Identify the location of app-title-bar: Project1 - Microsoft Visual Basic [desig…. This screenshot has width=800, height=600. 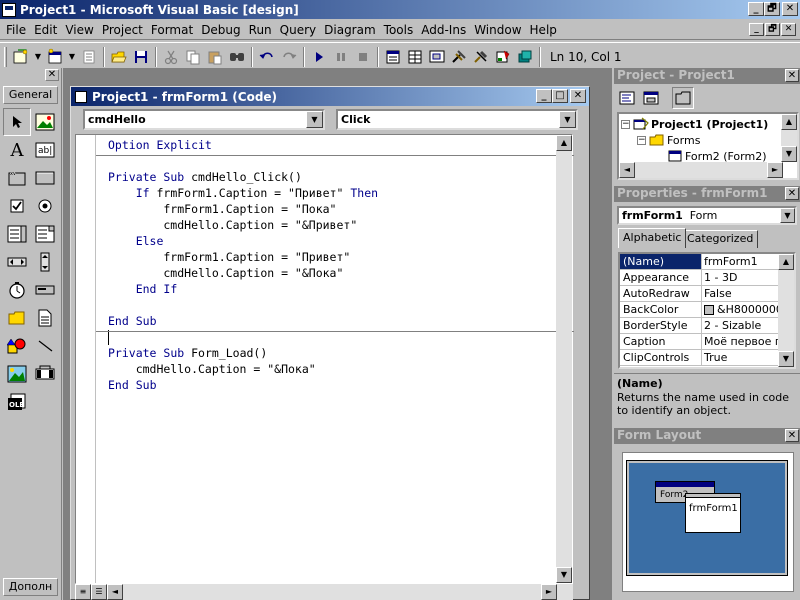
(400, 9).